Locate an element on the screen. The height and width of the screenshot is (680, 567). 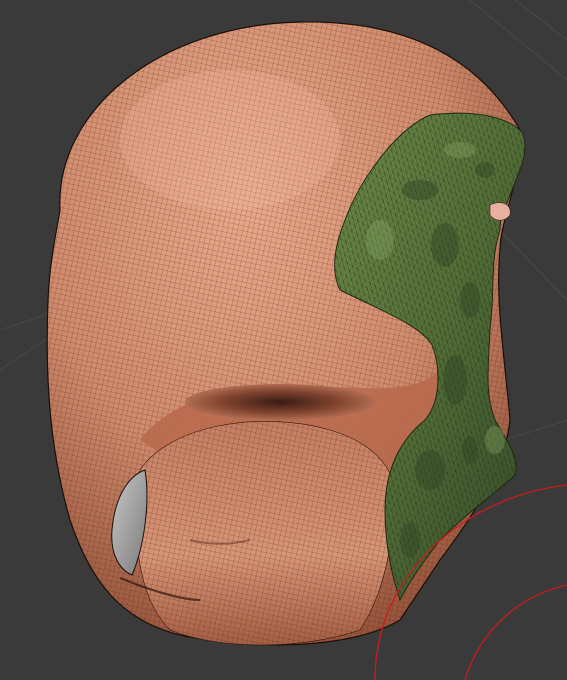
gizmo-inner-ring is located at coordinates (515, 632).